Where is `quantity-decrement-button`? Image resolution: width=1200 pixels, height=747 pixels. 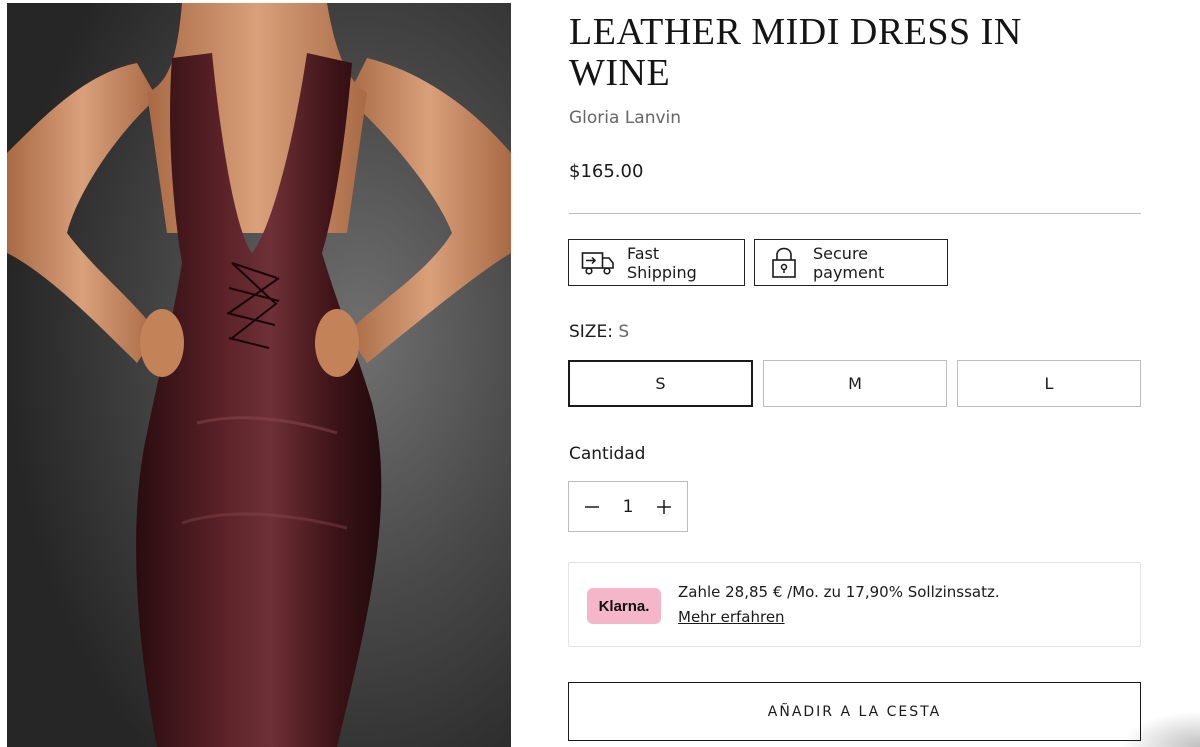 quantity-decrement-button is located at coordinates (592, 507).